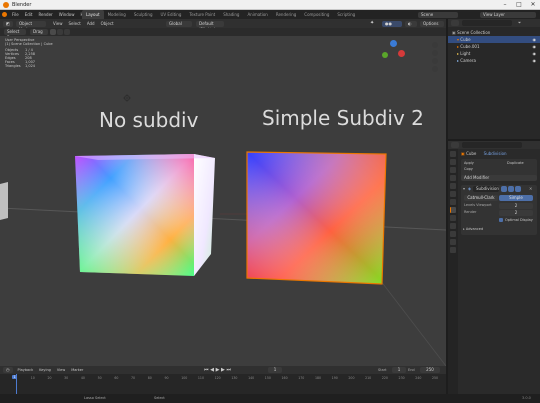 This screenshot has height=403, width=540. What do you see at coordinates (67, 14) in the screenshot?
I see `menu-window: Window` at bounding box center [67, 14].